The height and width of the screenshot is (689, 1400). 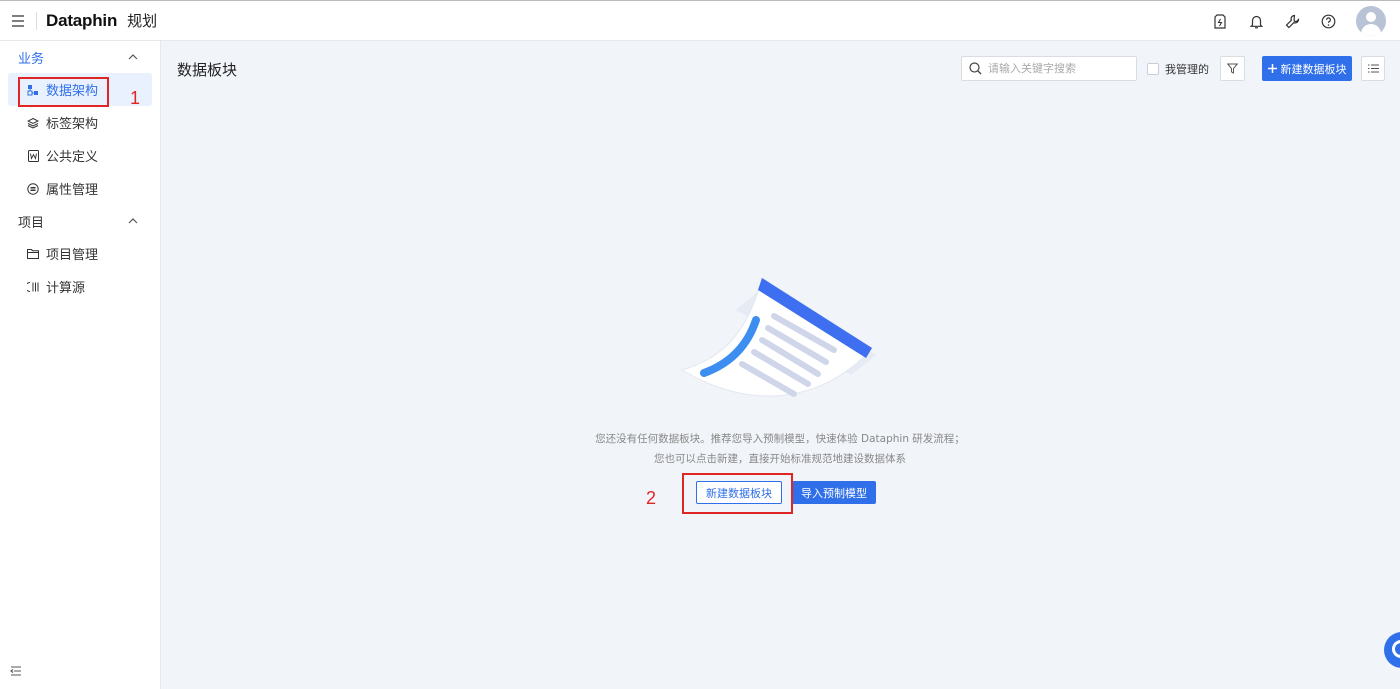 I want to click on import-preset-model-button: 导入预制模型, so click(x=834, y=492).